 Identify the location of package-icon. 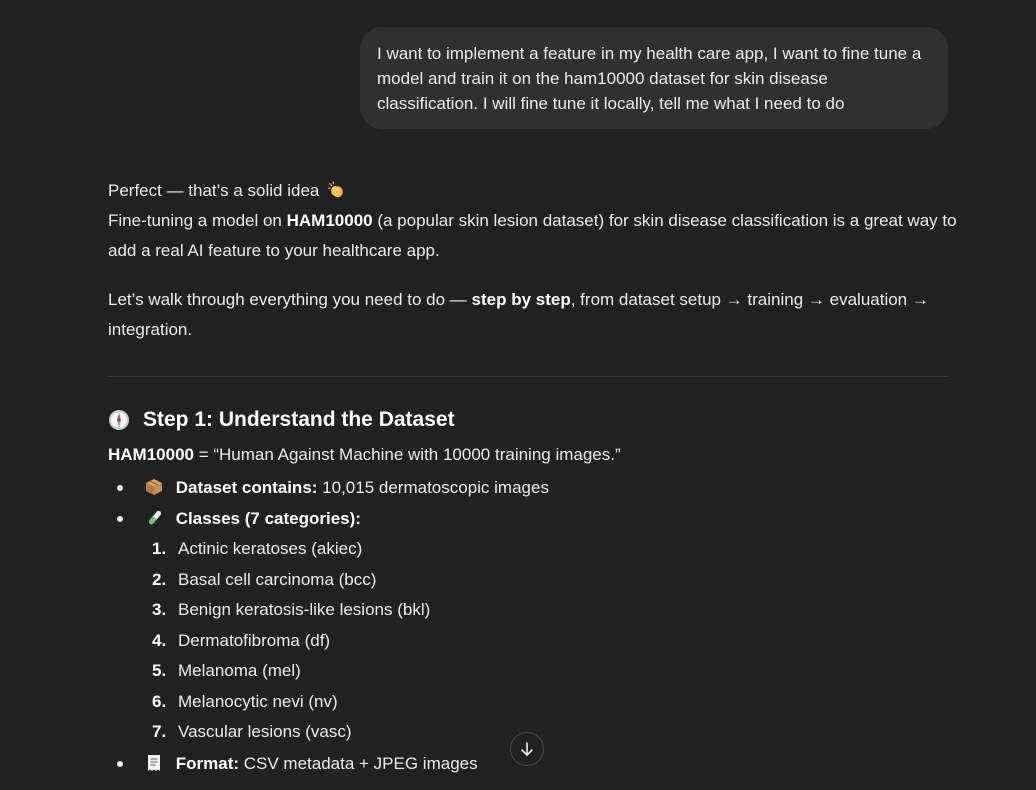
(154, 487).